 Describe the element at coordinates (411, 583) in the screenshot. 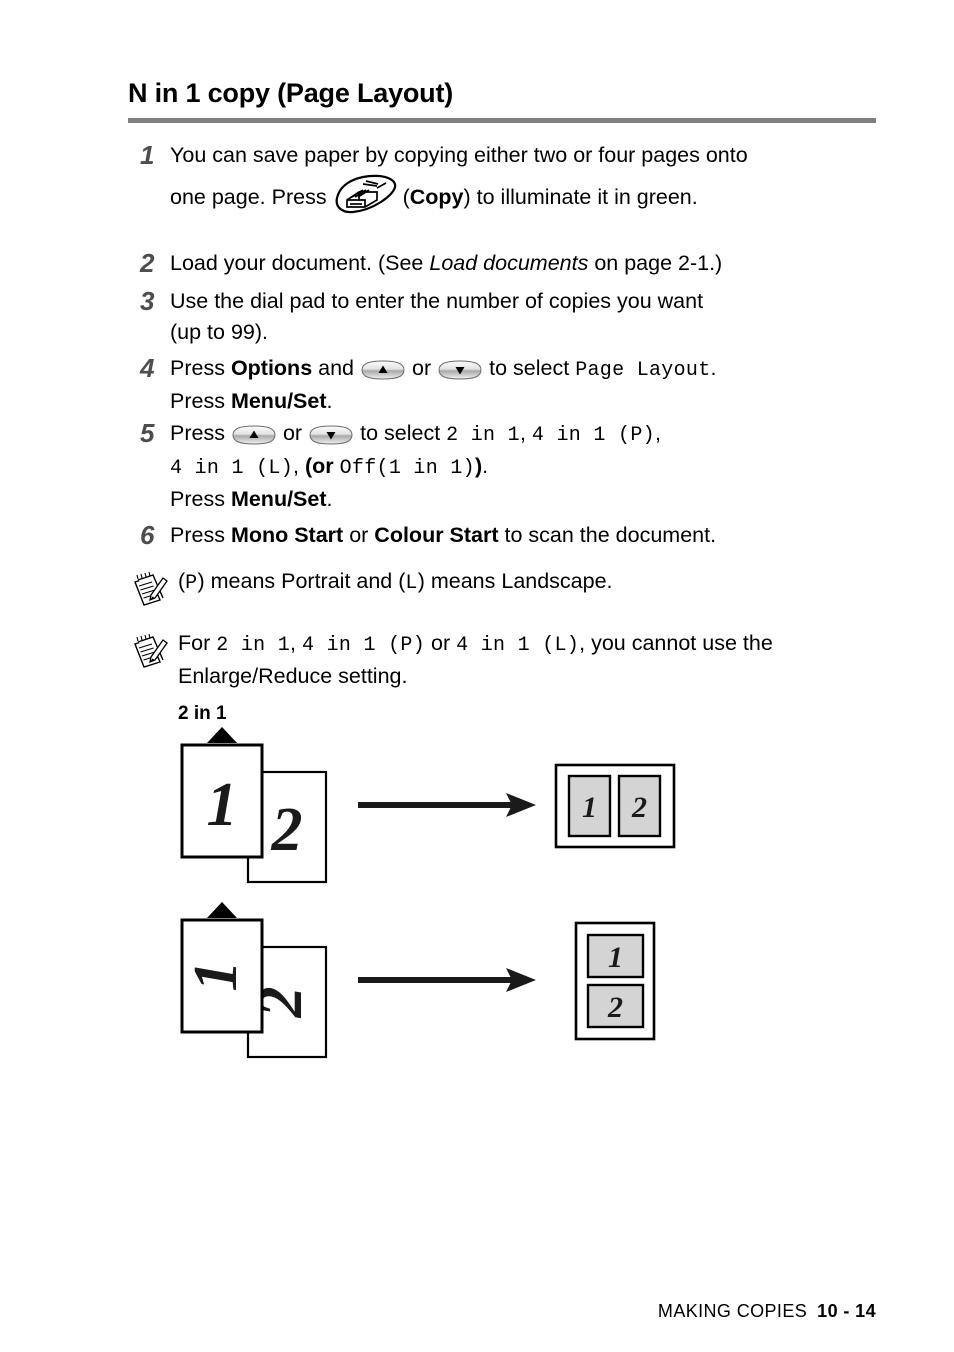

I see `code-l: L` at that location.